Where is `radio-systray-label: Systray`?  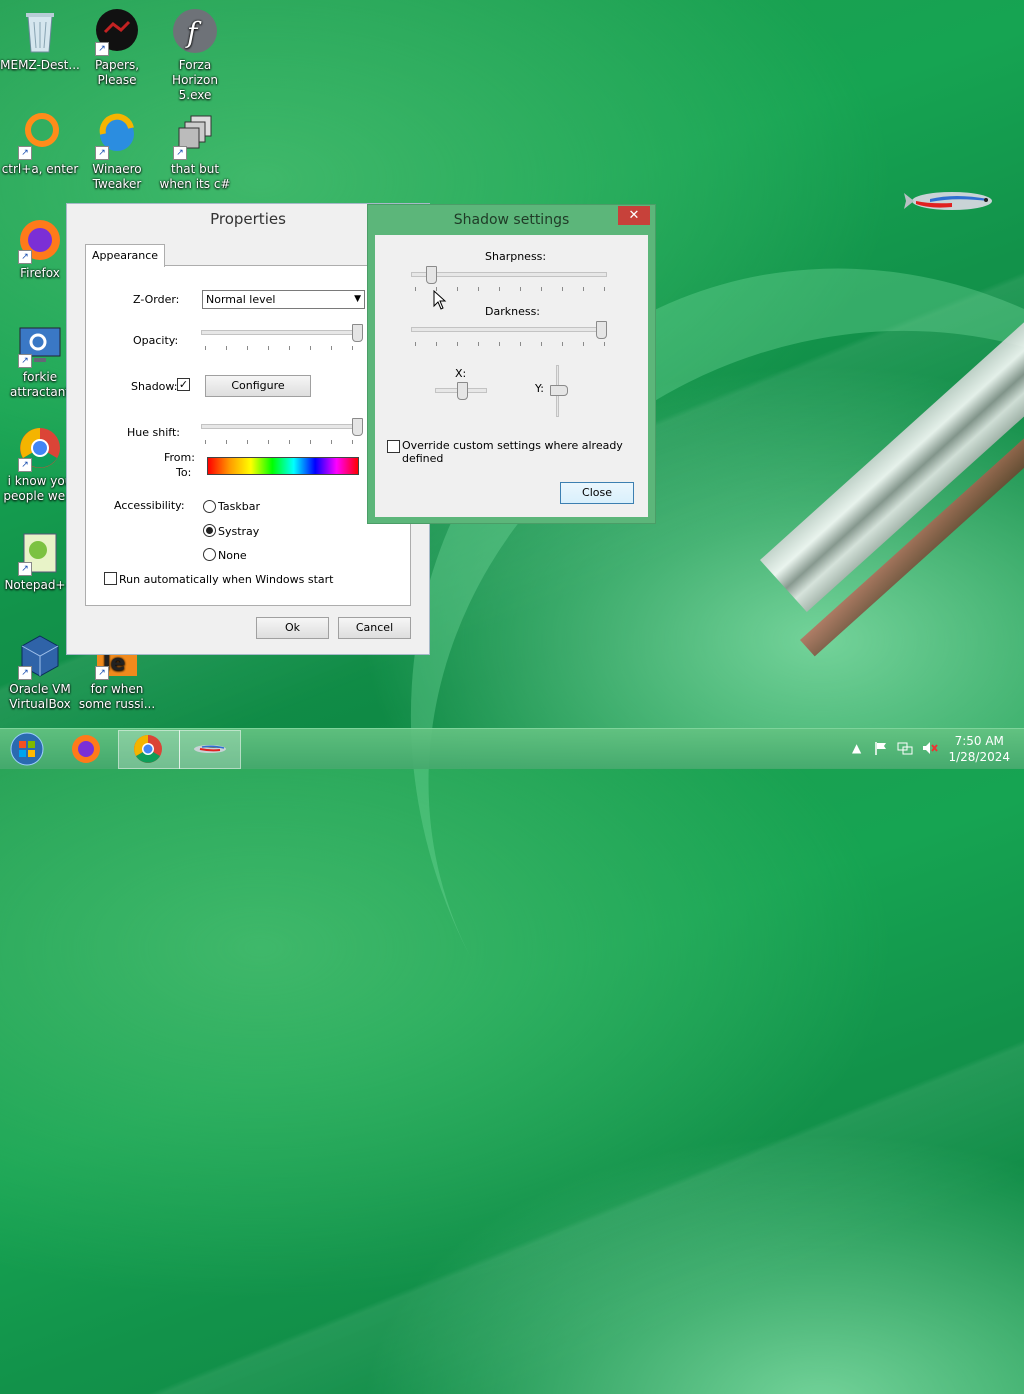 radio-systray-label: Systray is located at coordinates (239, 531).